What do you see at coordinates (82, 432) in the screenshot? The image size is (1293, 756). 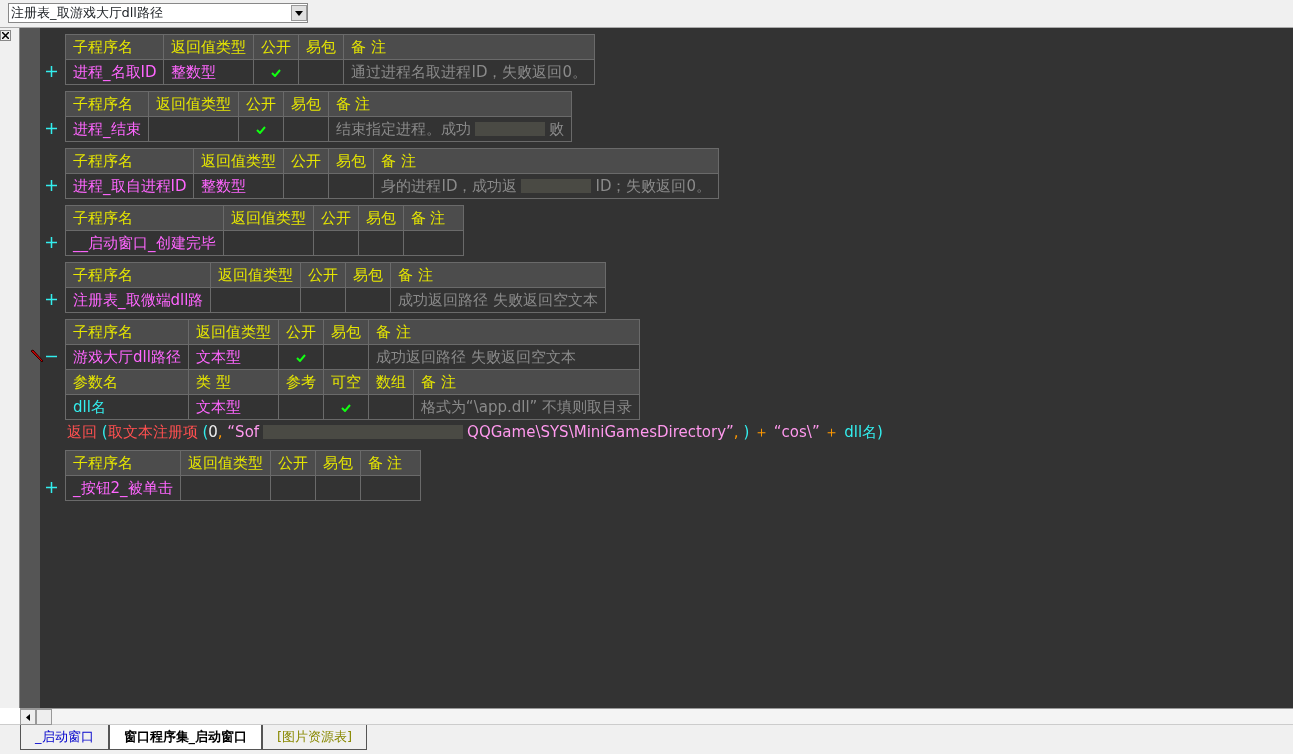 I see `keyword-text: 返回` at bounding box center [82, 432].